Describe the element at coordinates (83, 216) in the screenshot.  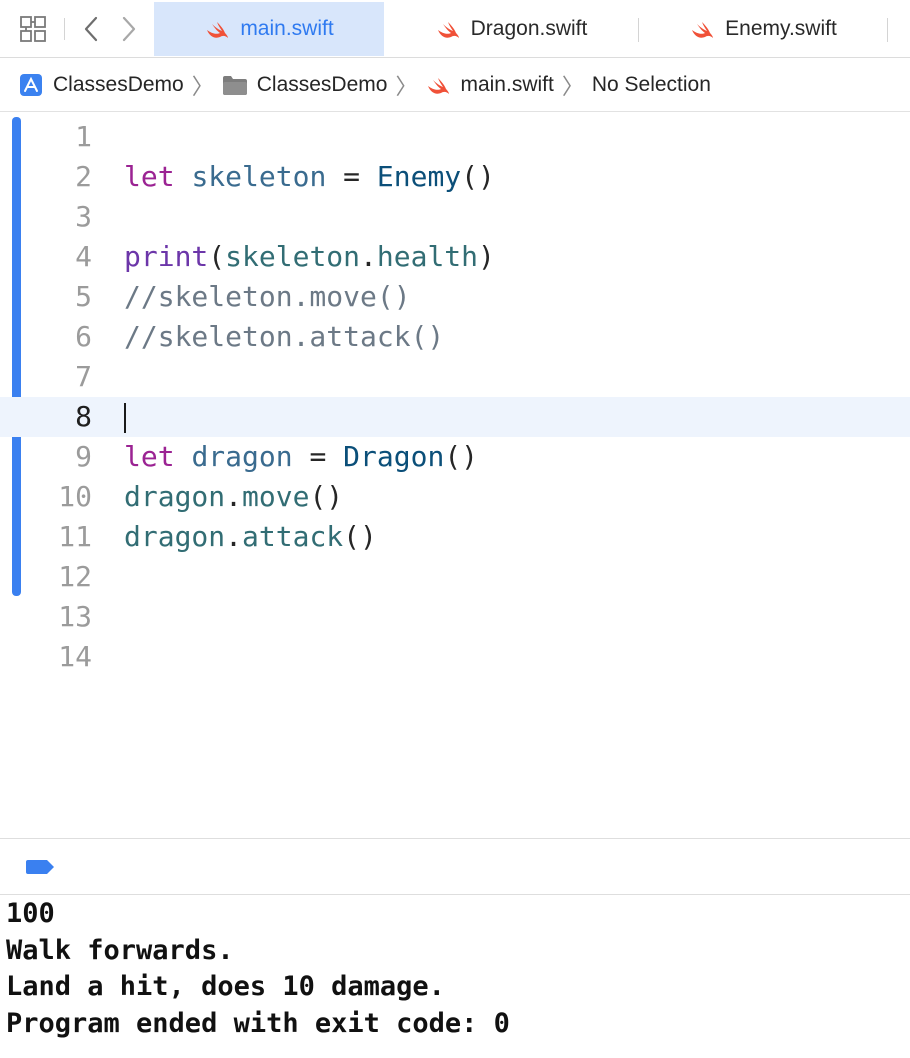
I see `line-number: 3` at that location.